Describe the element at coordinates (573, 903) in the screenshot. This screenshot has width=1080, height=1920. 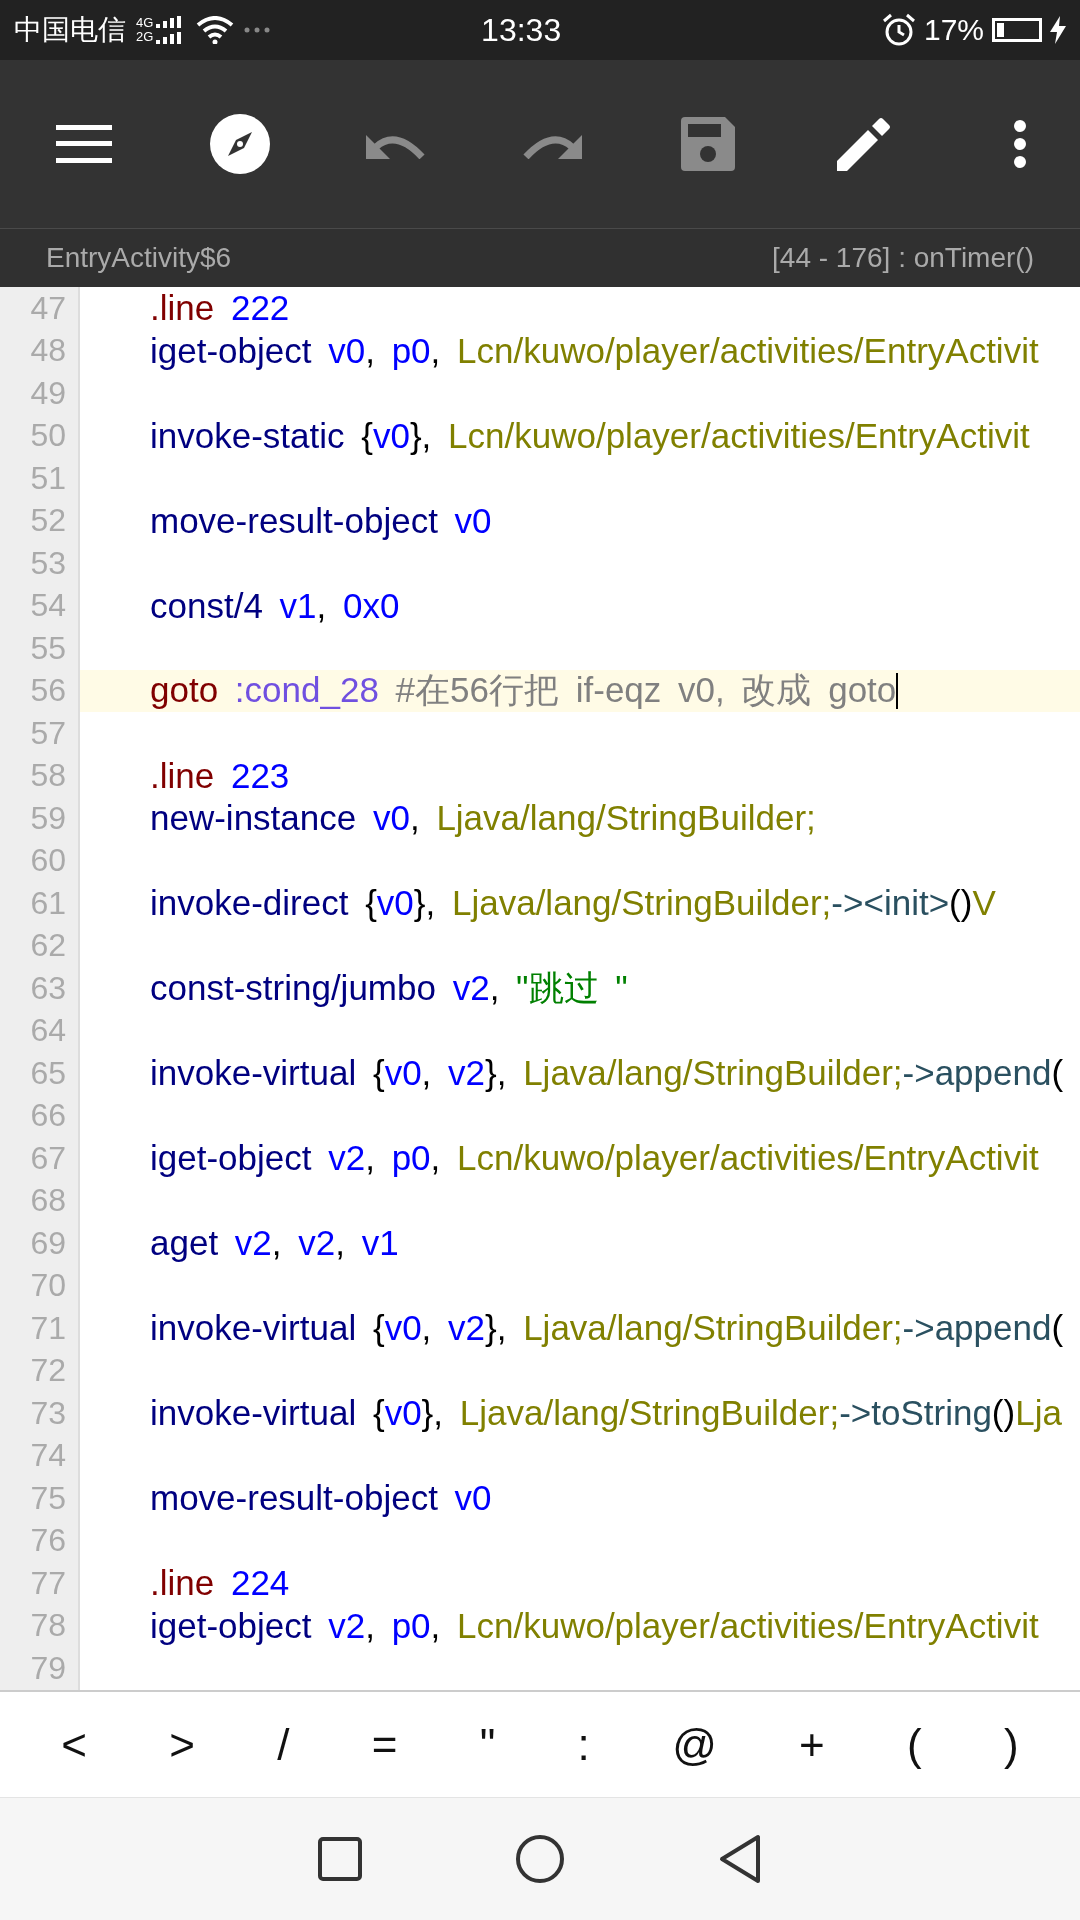
I see `code-line: invoke-direct {v0}, Ljava/lang/StringBuilder;-><init>()V` at that location.